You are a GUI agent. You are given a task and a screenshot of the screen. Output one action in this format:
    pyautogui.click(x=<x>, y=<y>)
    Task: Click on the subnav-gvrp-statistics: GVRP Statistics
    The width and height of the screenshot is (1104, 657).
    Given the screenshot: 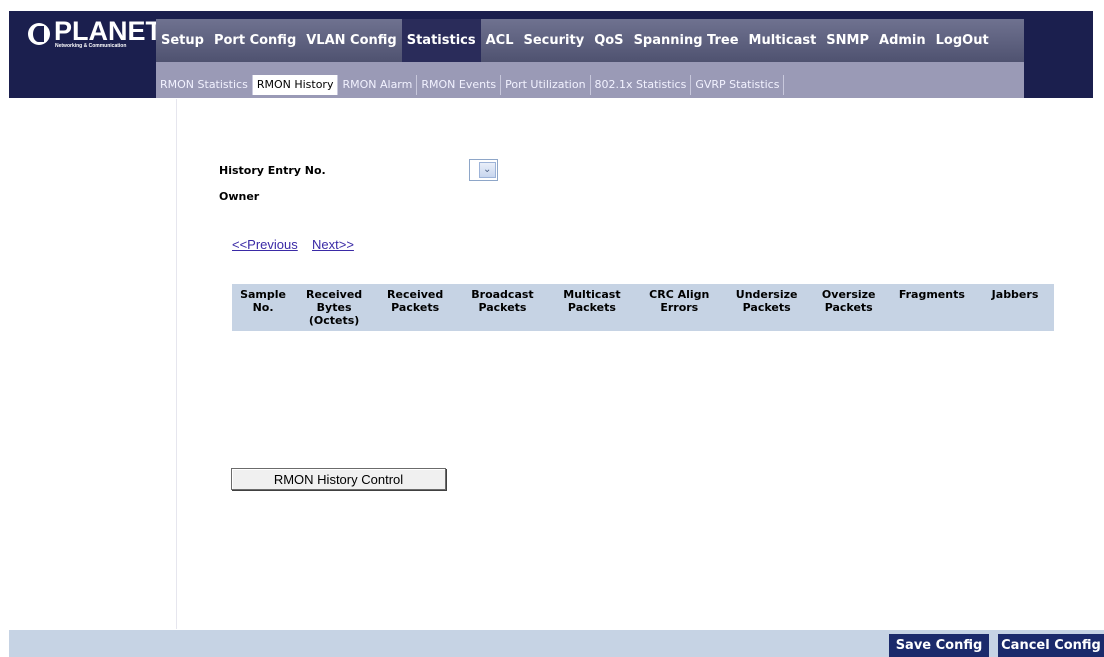 What is the action you would take?
    pyautogui.click(x=738, y=85)
    